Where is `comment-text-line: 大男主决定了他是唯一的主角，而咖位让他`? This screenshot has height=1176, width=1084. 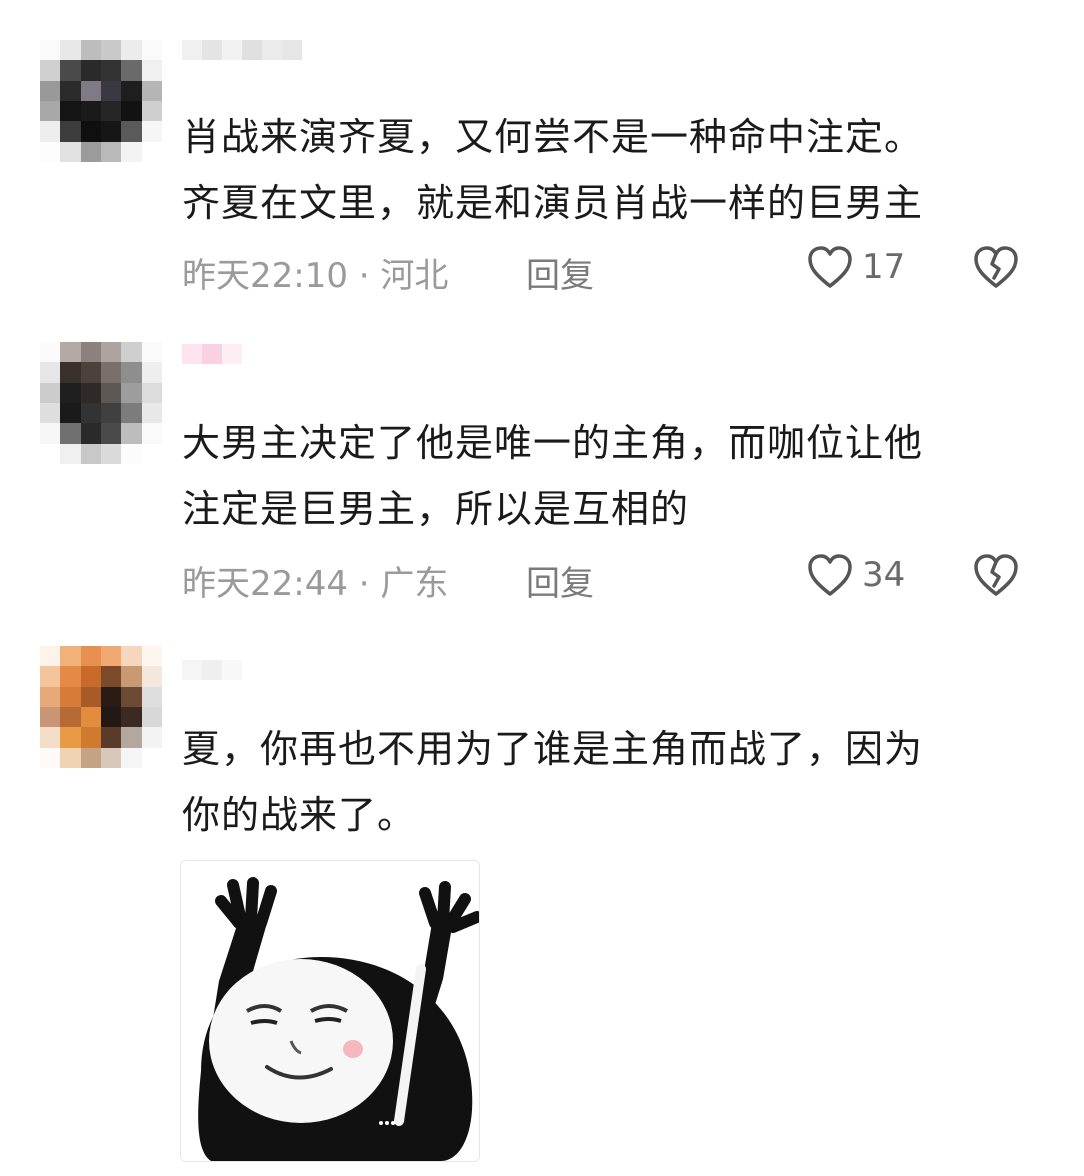
comment-text-line: 大男主决定了他是唯一的主角，而咖位让他 is located at coordinates (553, 443).